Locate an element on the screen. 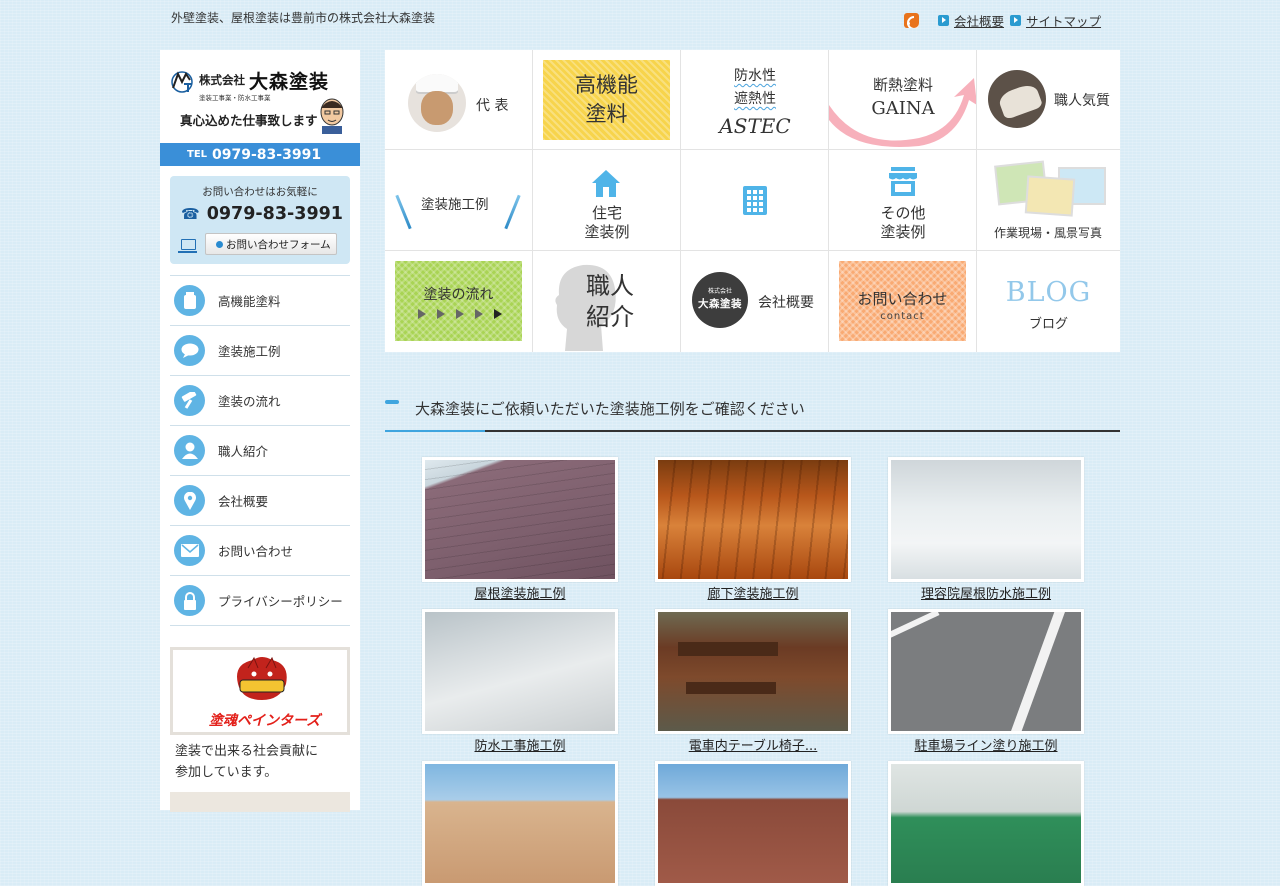 This screenshot has height=886, width=1280. grid-item-label: 塗装例 is located at coordinates (607, 232).